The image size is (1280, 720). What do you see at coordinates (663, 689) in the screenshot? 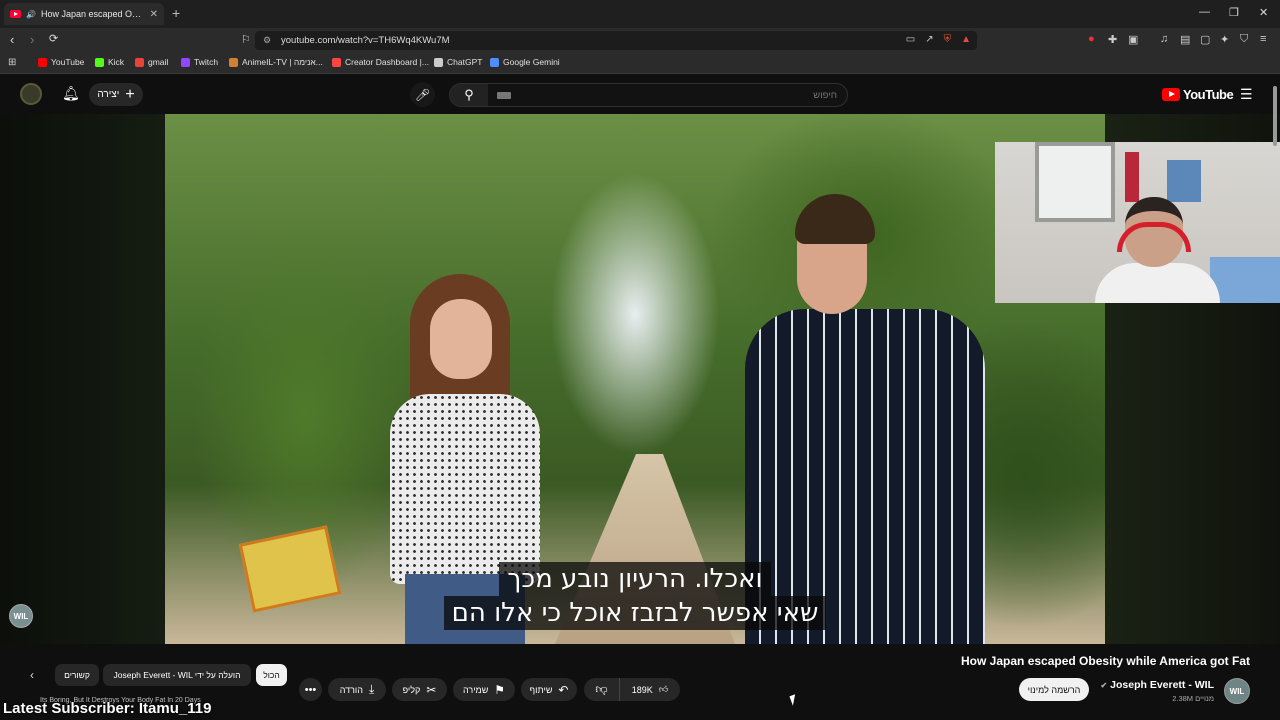
I see `thumbs-up-icon: 👍︎` at bounding box center [663, 689].